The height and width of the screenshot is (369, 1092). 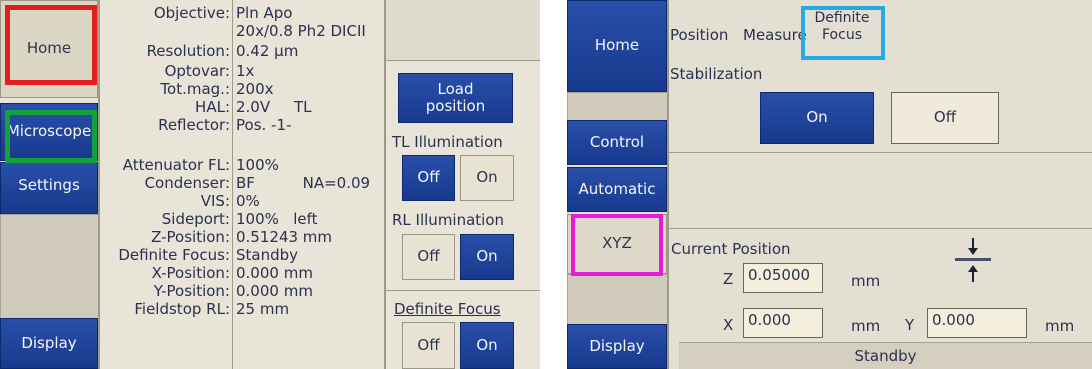 I want to click on param-label: Y-Position:, so click(x=191, y=291).